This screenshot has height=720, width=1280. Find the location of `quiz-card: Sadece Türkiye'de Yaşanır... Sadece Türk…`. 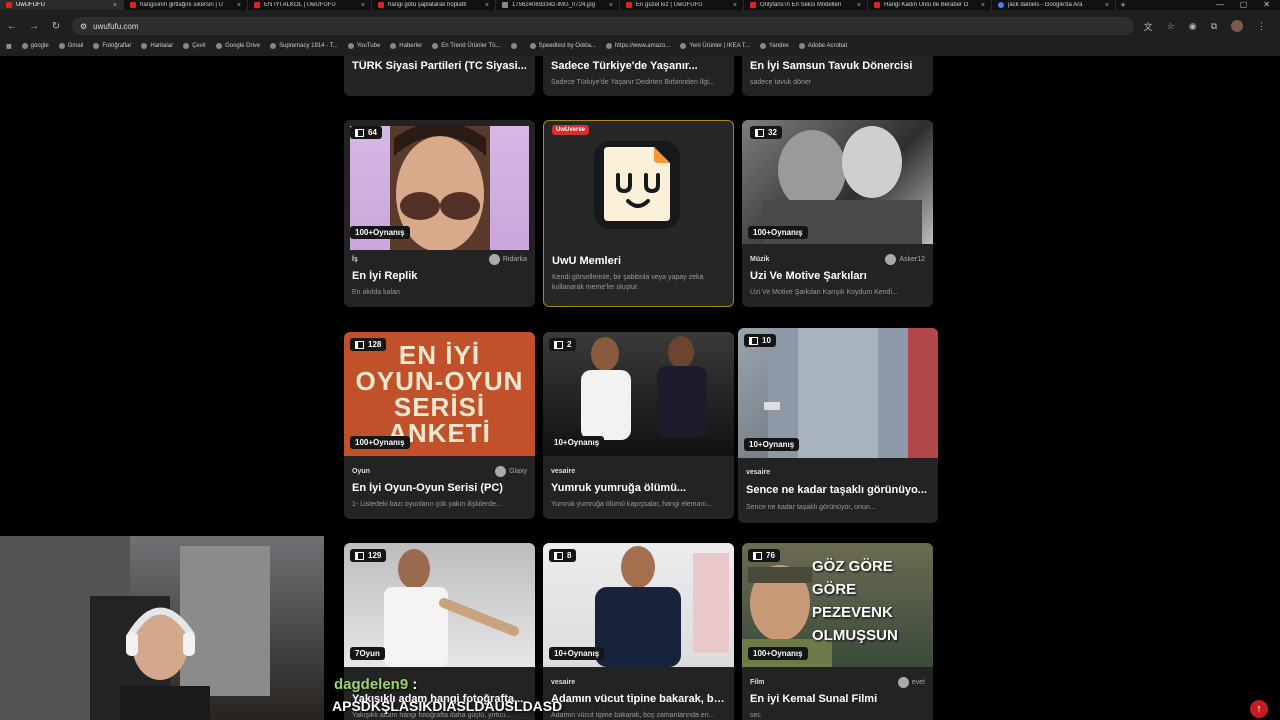

quiz-card: Sadece Türkiye'de Yaşanır... Sadece Türk… is located at coordinates (638, 76).